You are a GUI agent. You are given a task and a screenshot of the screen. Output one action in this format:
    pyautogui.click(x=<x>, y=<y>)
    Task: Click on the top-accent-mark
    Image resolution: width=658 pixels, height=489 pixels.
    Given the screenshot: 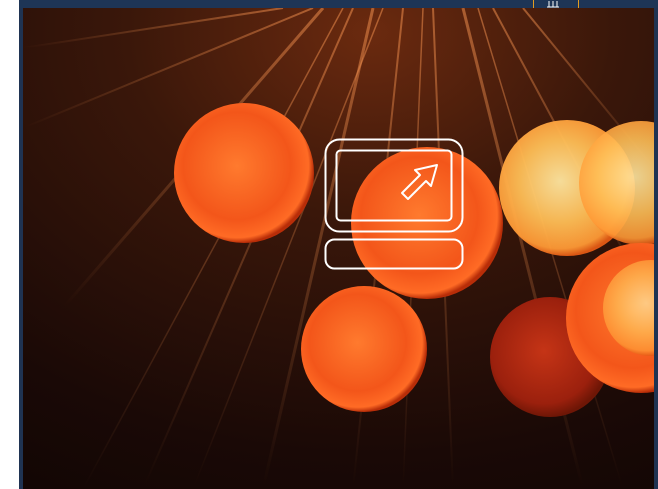 What is the action you would take?
    pyautogui.click(x=556, y=4)
    